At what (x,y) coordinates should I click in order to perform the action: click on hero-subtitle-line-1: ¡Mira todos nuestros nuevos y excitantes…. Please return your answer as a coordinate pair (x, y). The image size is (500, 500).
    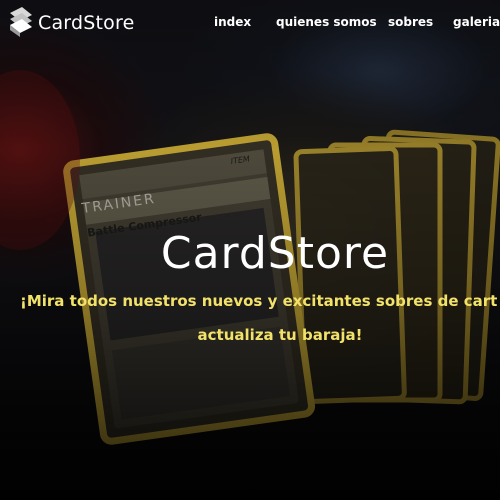
    Looking at the image, I should click on (259, 301).